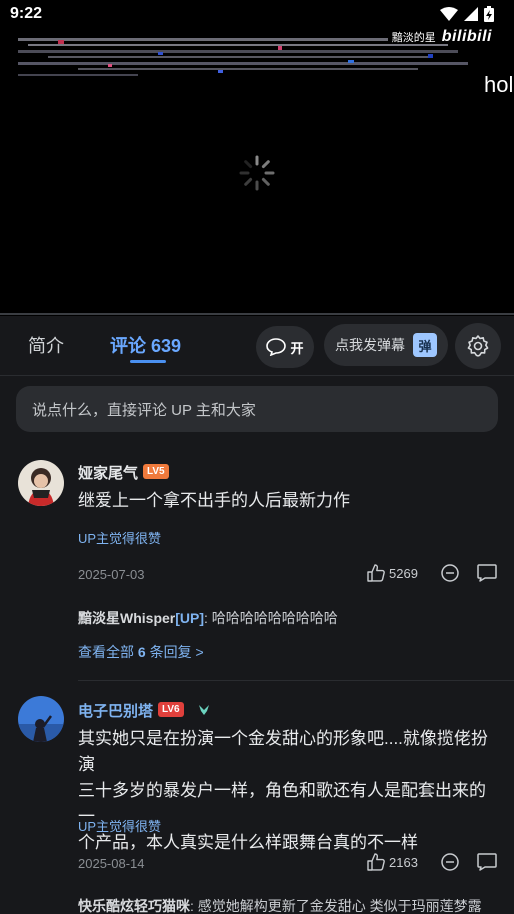 The width and height of the screenshot is (514, 914). I want to click on view-all-prefix: 查看全部, so click(108, 652).